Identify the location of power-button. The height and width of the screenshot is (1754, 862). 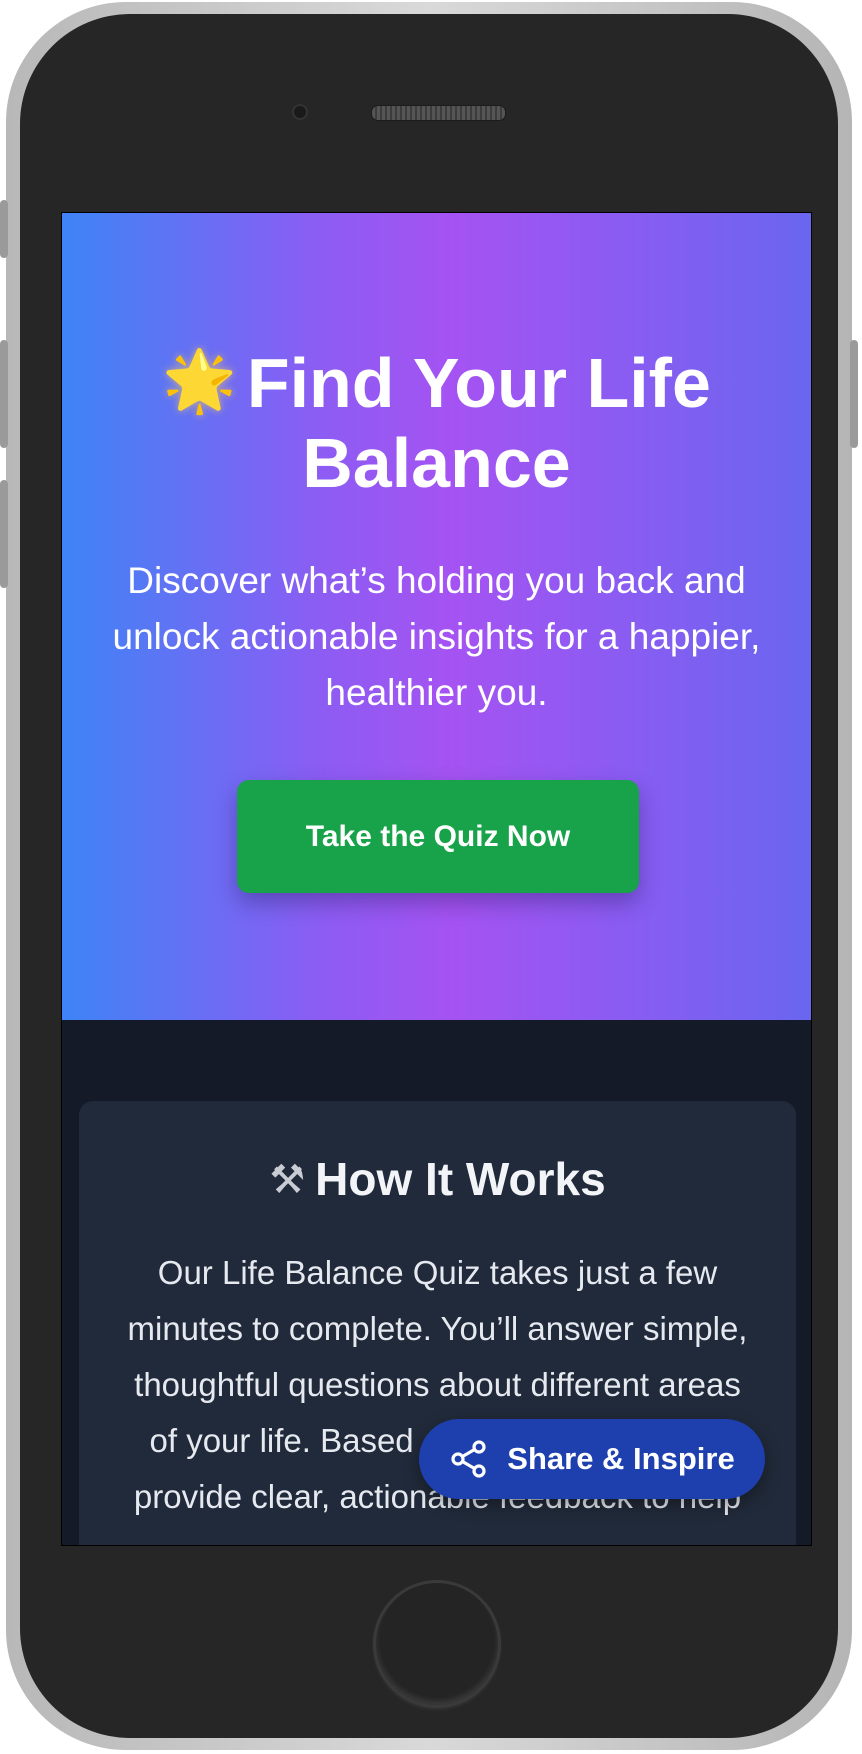
(854, 394).